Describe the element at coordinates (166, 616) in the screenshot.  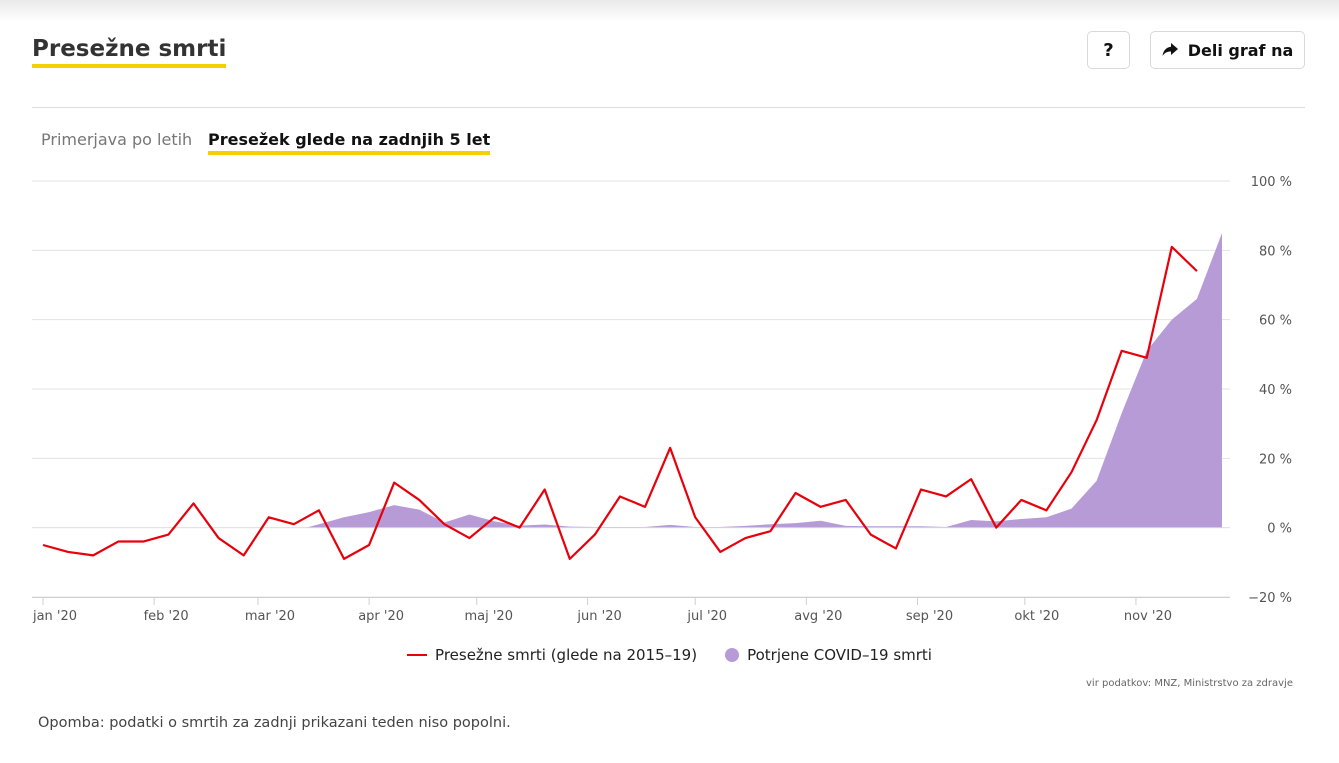
I see `x-tick-label: feb '20` at that location.